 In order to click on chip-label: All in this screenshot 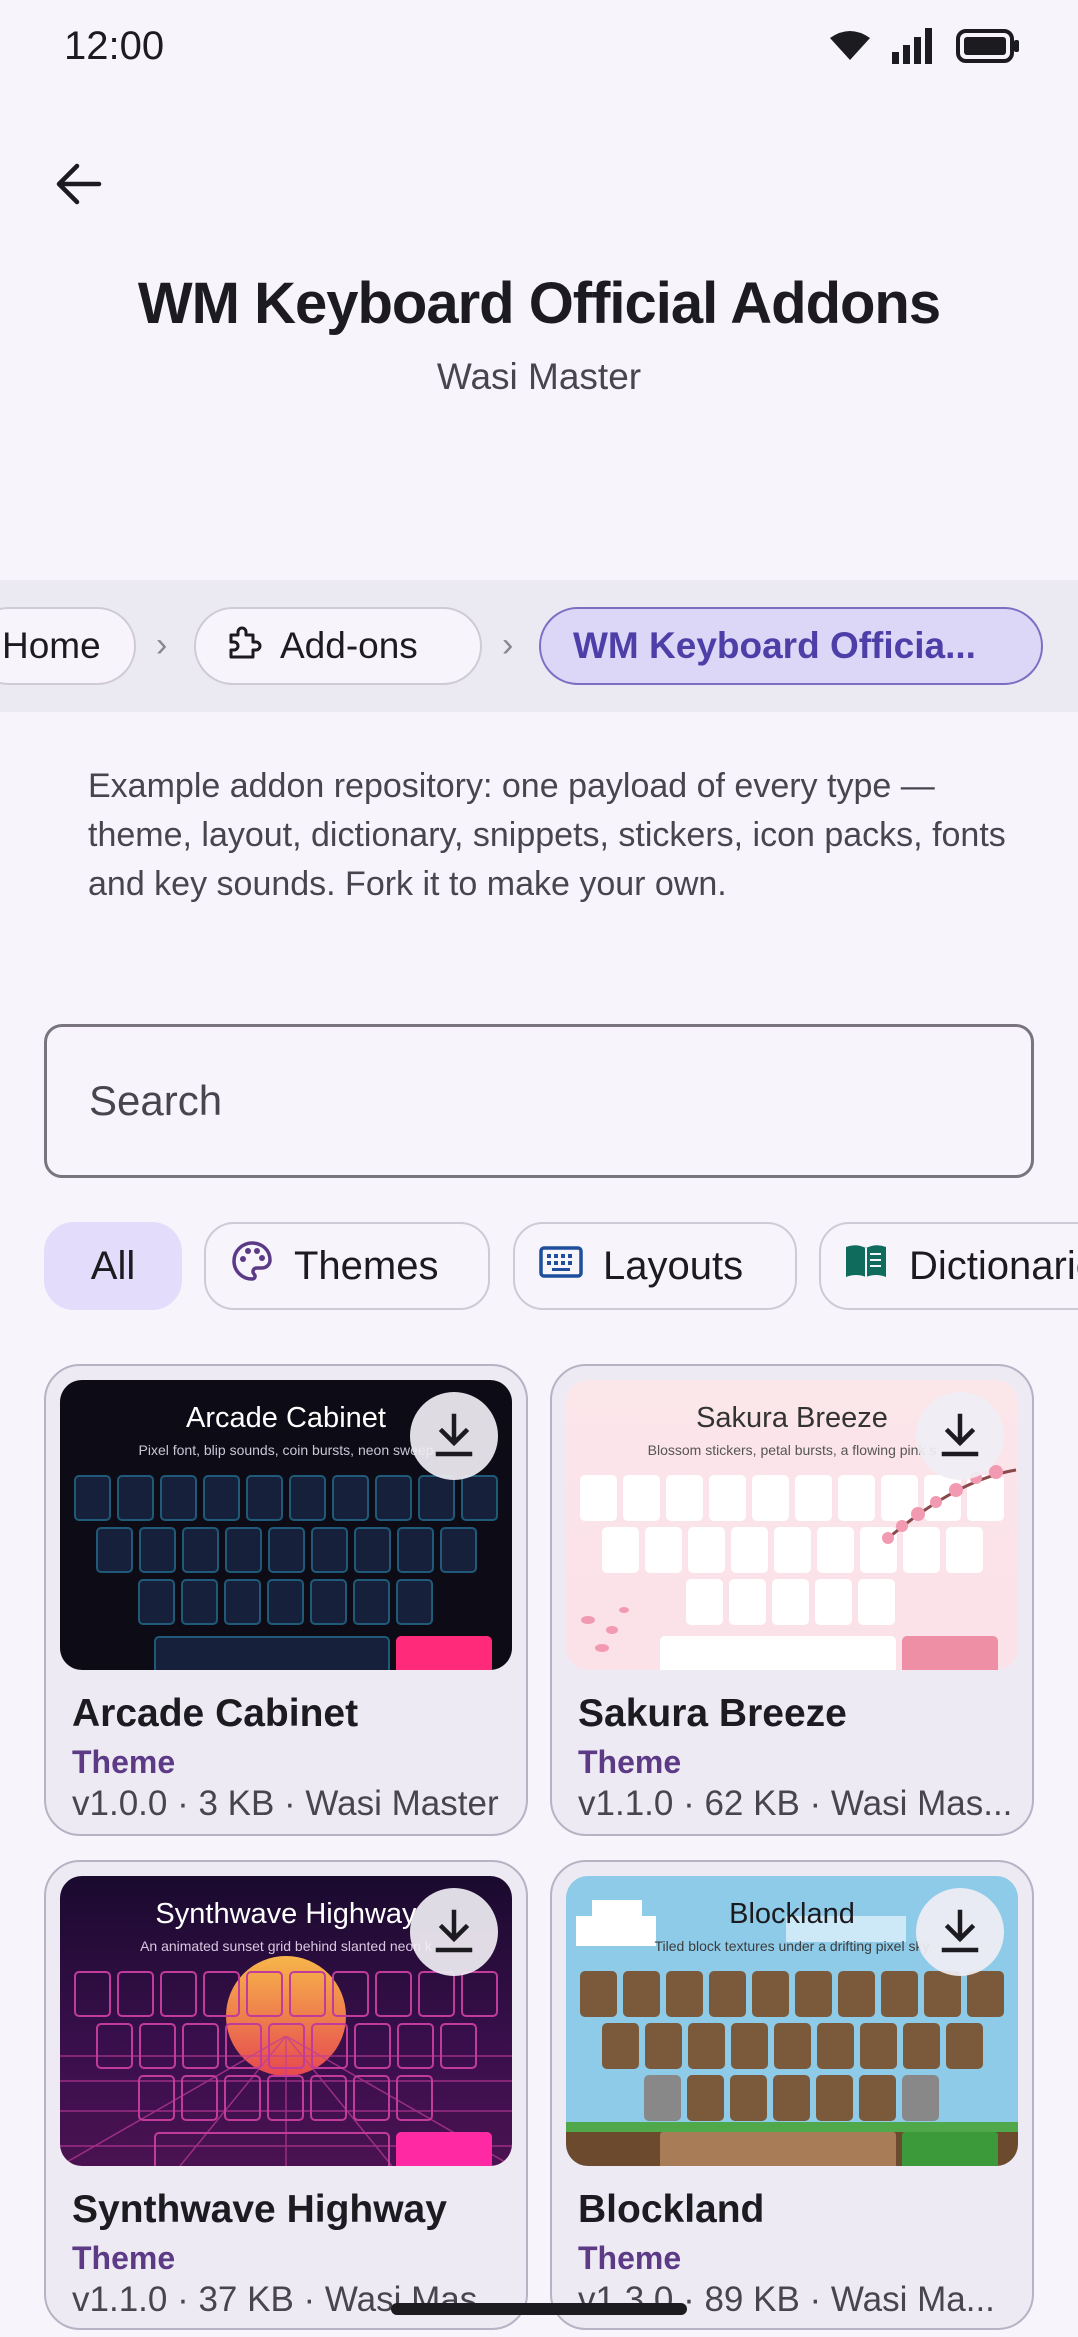, I will do `click(113, 1265)`.